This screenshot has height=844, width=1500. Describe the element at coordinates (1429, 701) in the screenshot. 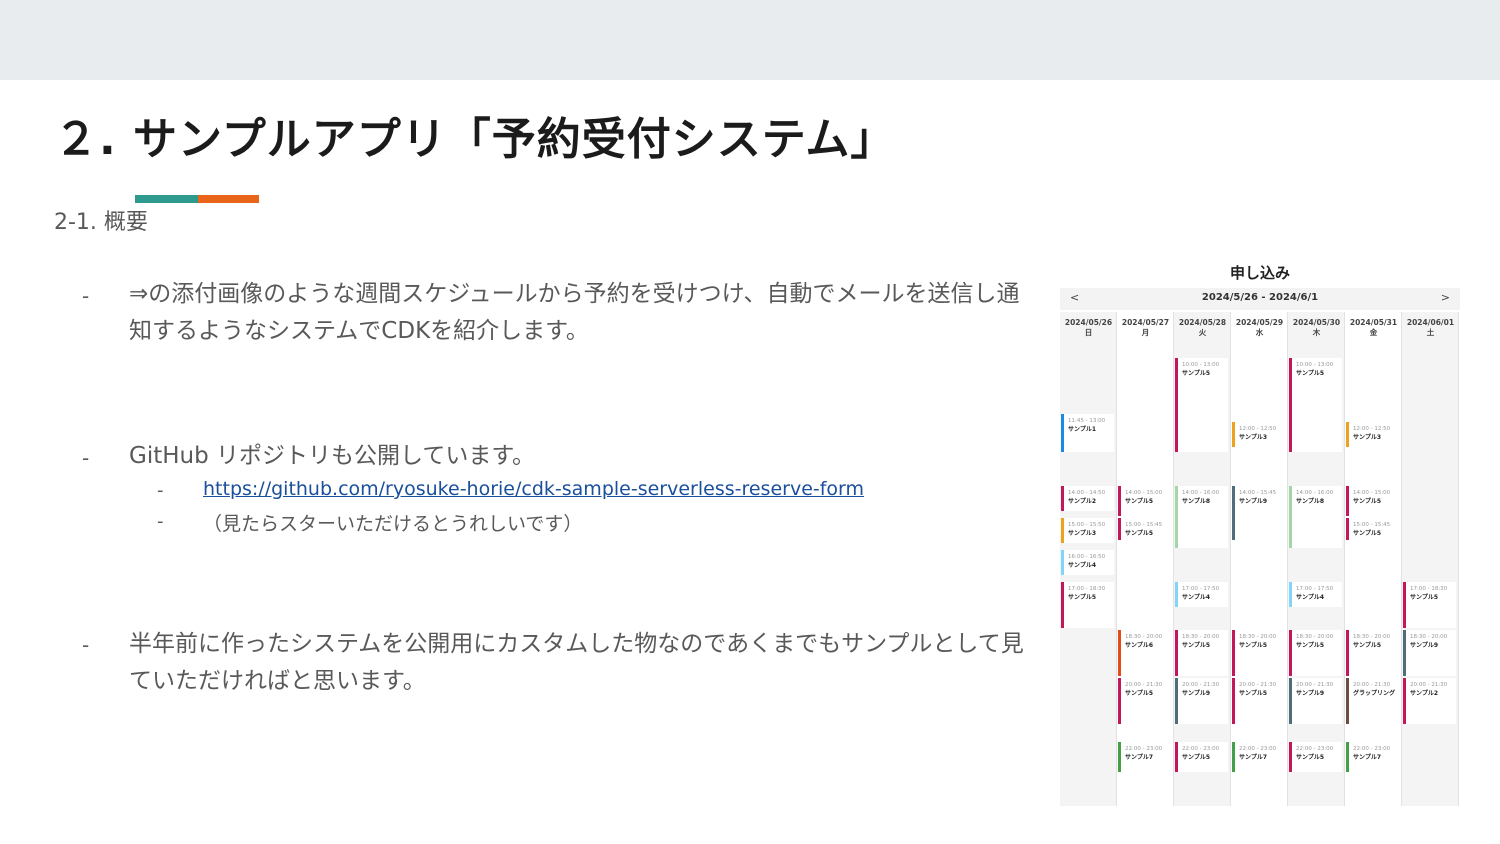

I see `calendar-event: 20:00 - 21:30 サンプル2` at that location.